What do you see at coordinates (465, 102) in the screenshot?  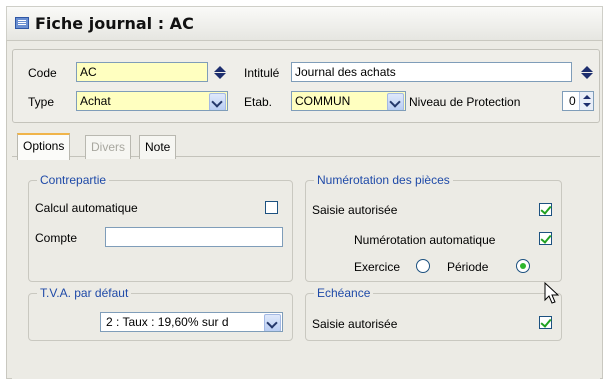 I see `niveau-label: Niveau de Protection` at bounding box center [465, 102].